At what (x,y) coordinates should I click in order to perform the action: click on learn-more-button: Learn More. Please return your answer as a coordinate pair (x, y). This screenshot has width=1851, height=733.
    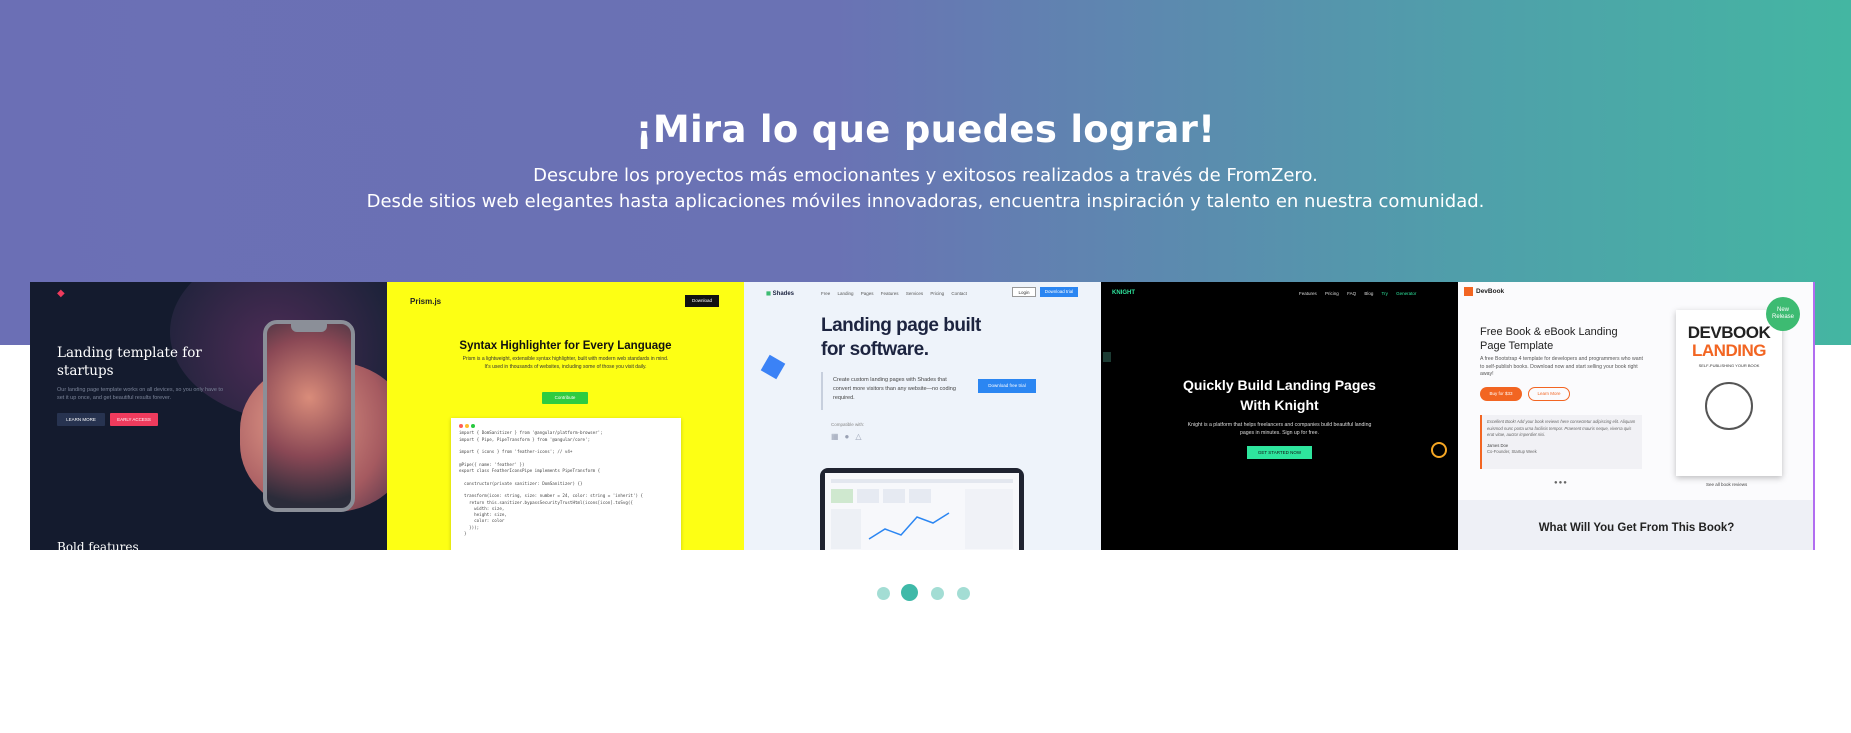
    Looking at the image, I should click on (1549, 394).